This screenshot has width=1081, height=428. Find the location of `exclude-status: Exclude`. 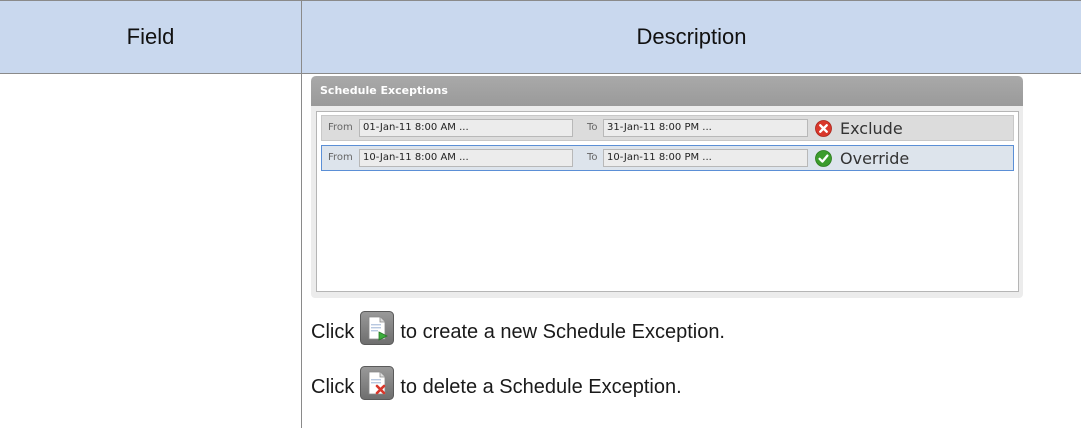

exclude-status: Exclude is located at coordinates (859, 128).